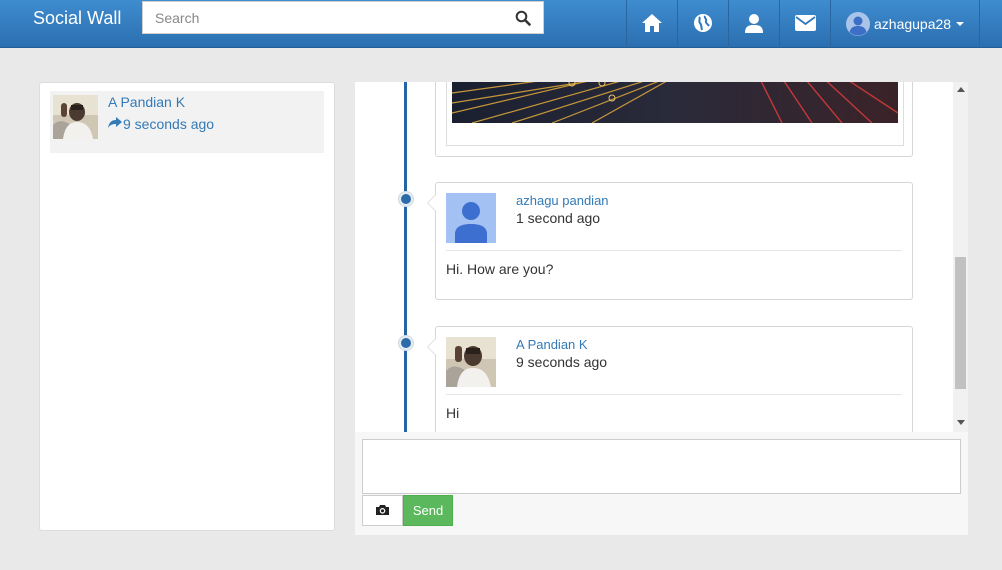 The image size is (1002, 570). I want to click on scroll-down-arrow-icon, so click(961, 422).